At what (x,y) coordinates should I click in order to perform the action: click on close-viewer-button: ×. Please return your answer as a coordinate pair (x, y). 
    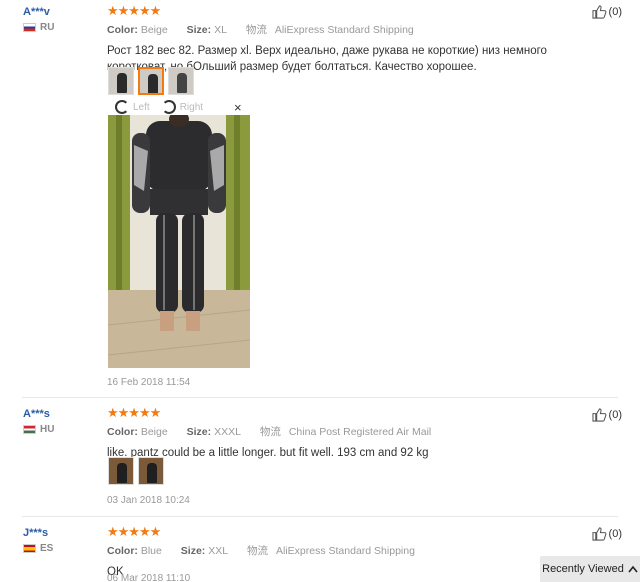
    Looking at the image, I should click on (238, 107).